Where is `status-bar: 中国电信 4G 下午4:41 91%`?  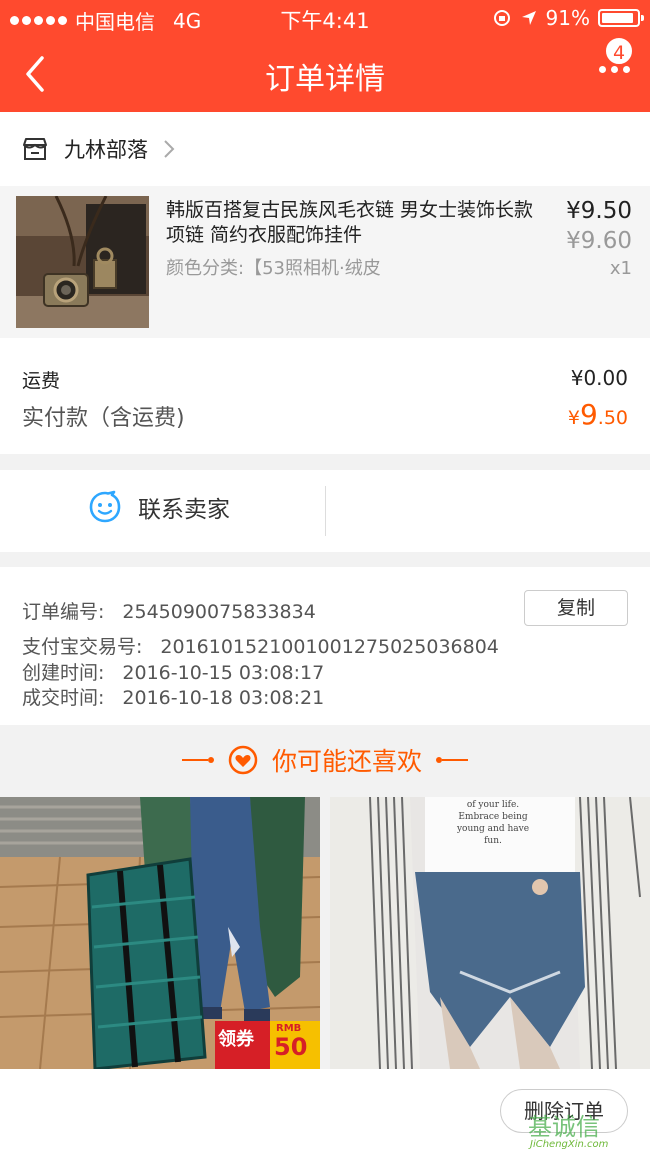 status-bar: 中国电信 4G 下午4:41 91% is located at coordinates (325, 18).